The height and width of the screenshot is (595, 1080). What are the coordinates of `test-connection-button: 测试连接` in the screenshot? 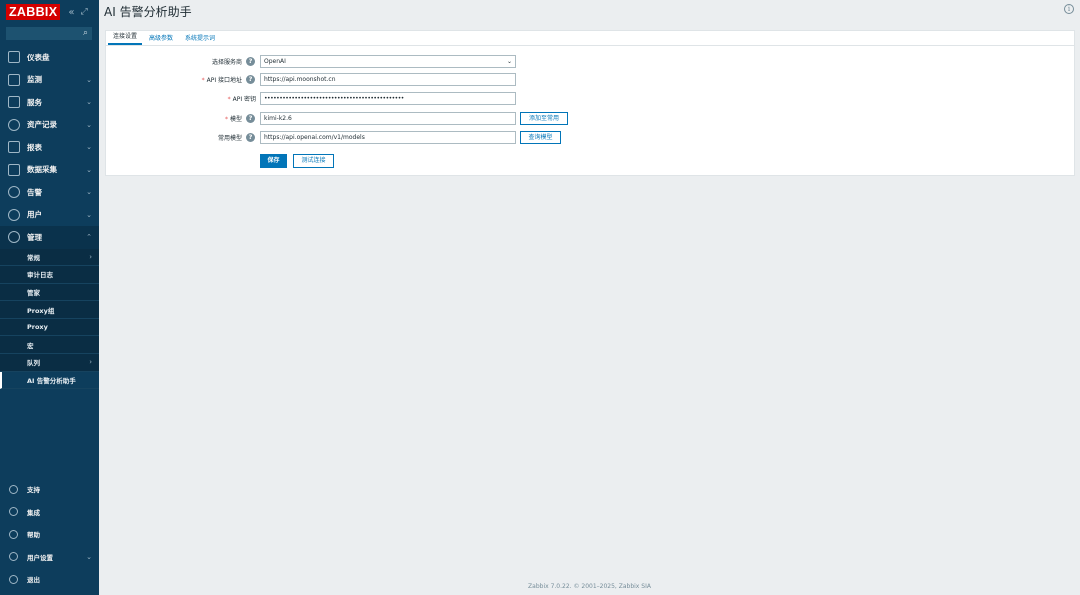 It's located at (313, 161).